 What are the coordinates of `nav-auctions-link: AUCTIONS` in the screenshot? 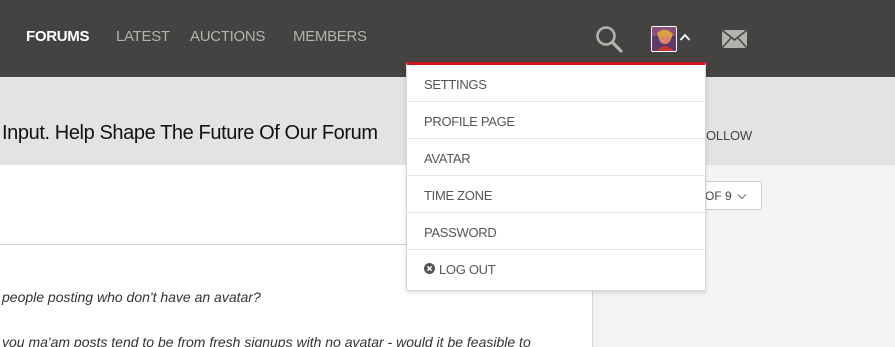 It's located at (227, 36).